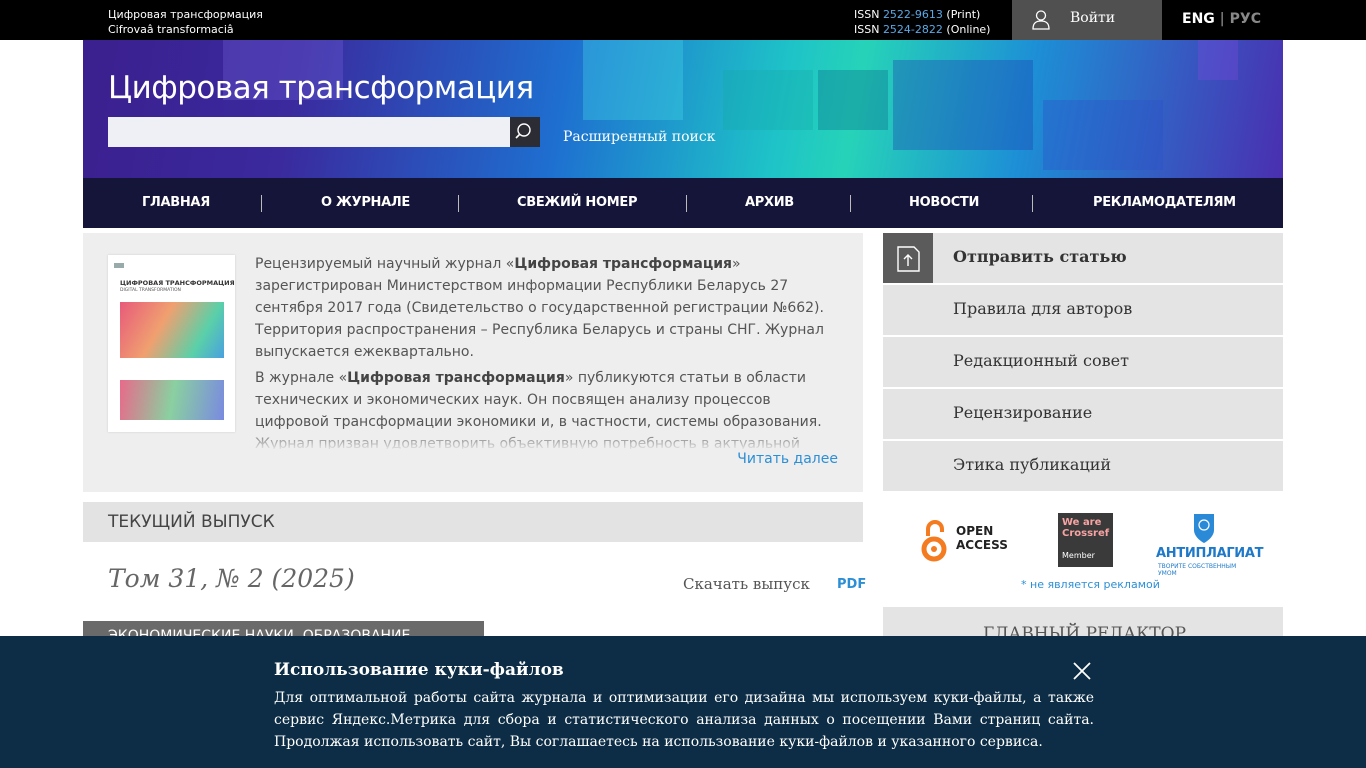 Image resolution: width=1366 pixels, height=768 pixels. I want to click on issn-online: ISSN 2524-2822 (Online), so click(922, 29).